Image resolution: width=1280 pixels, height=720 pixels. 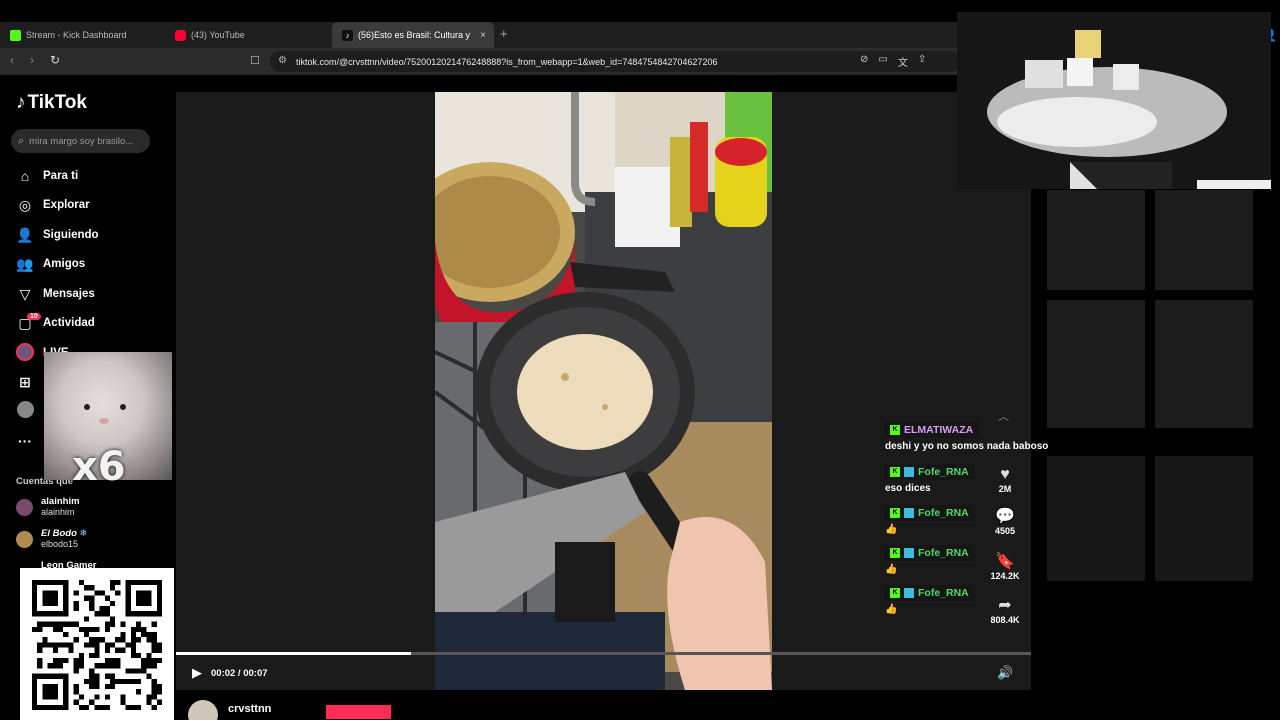 I want to click on reload-icon: ↻, so click(x=55, y=60).